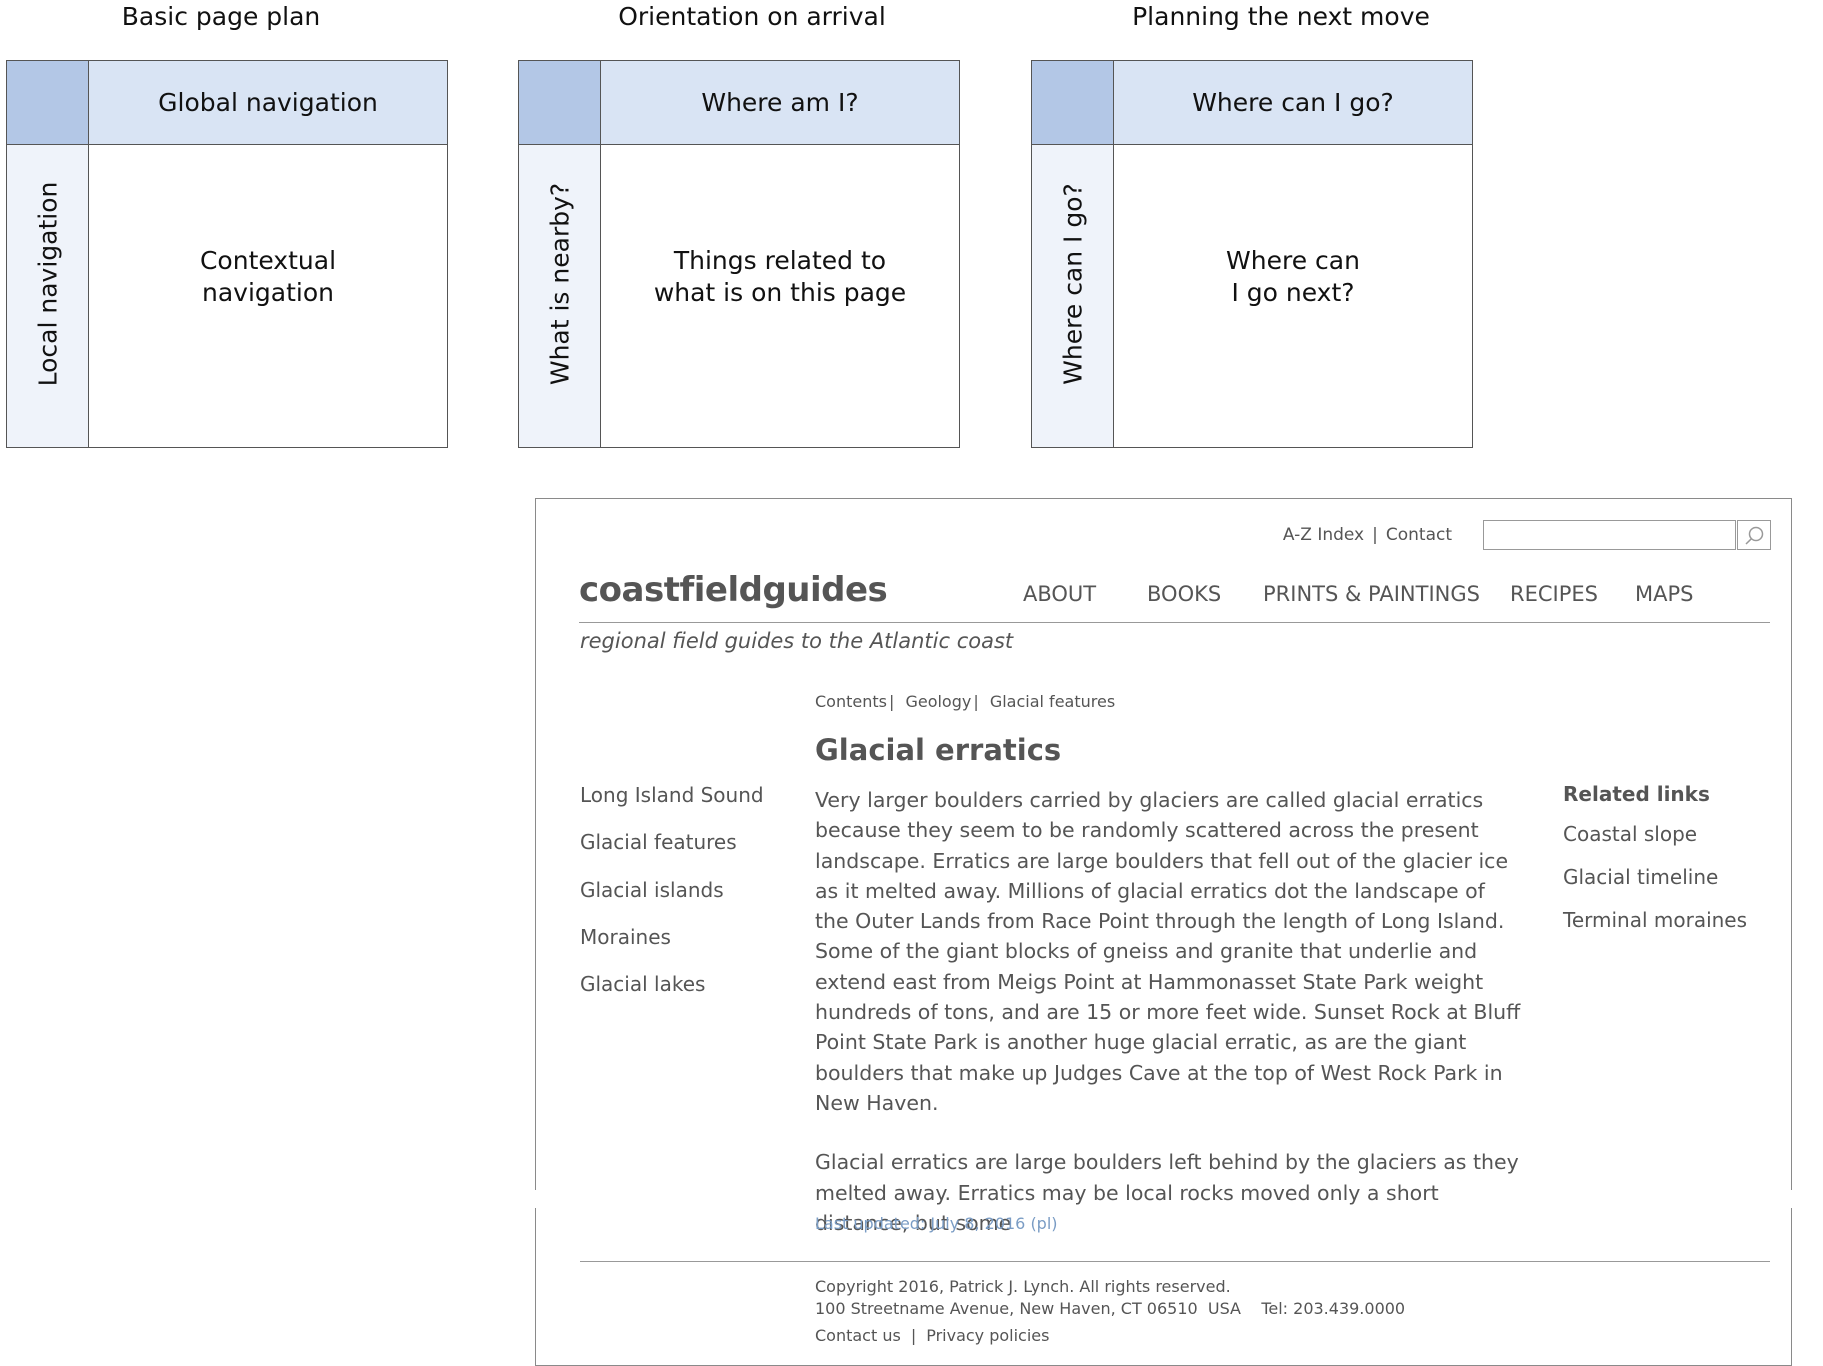 The width and height of the screenshot is (1823, 1366). I want to click on breadcrumb: Contents | Geology | Glacial features, so click(965, 701).